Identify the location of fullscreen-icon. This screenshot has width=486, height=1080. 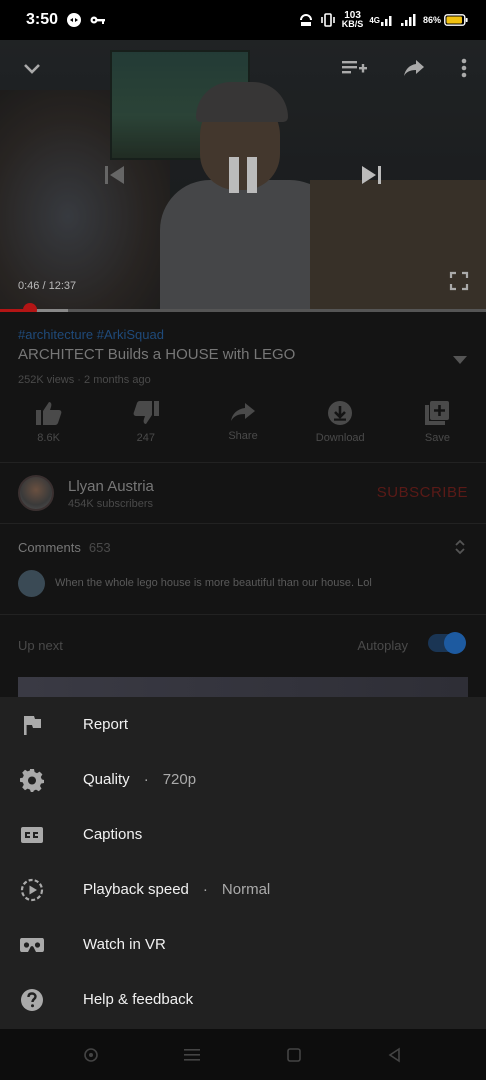
(459, 281).